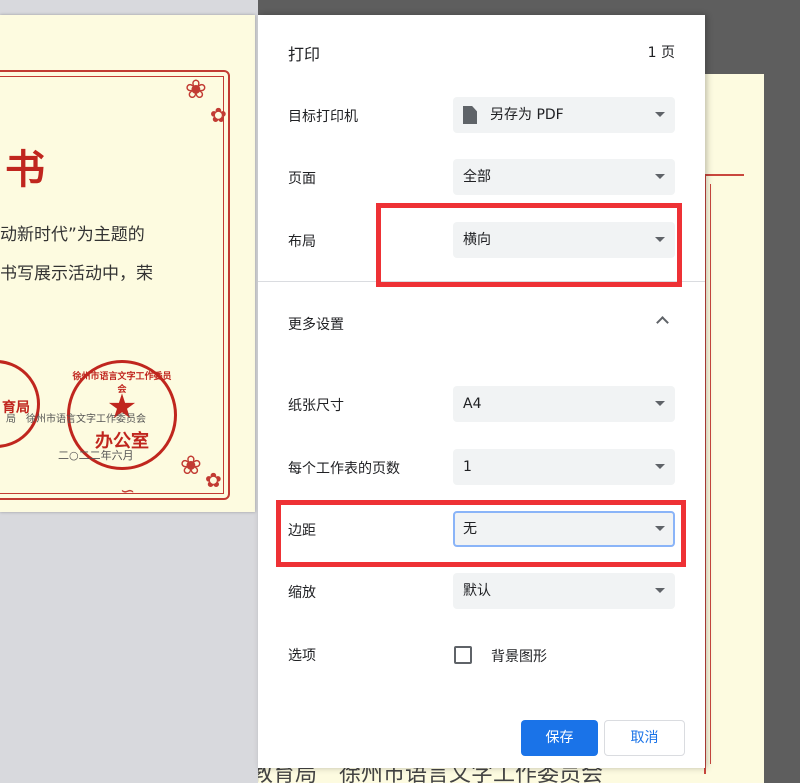 Image resolution: width=800 pixels, height=783 pixels. Describe the element at coordinates (302, 656) in the screenshot. I see `options-label: 选项` at that location.